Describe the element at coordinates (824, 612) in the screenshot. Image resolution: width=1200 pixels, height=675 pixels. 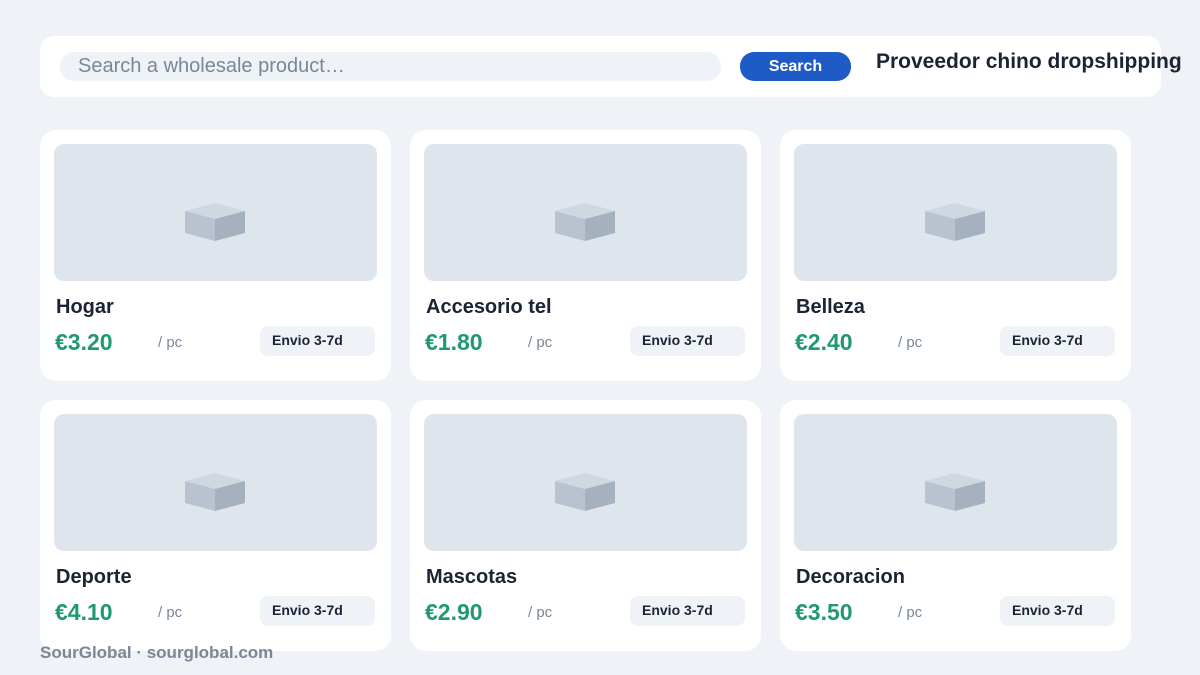
I see `product-price: €3.50` at that location.